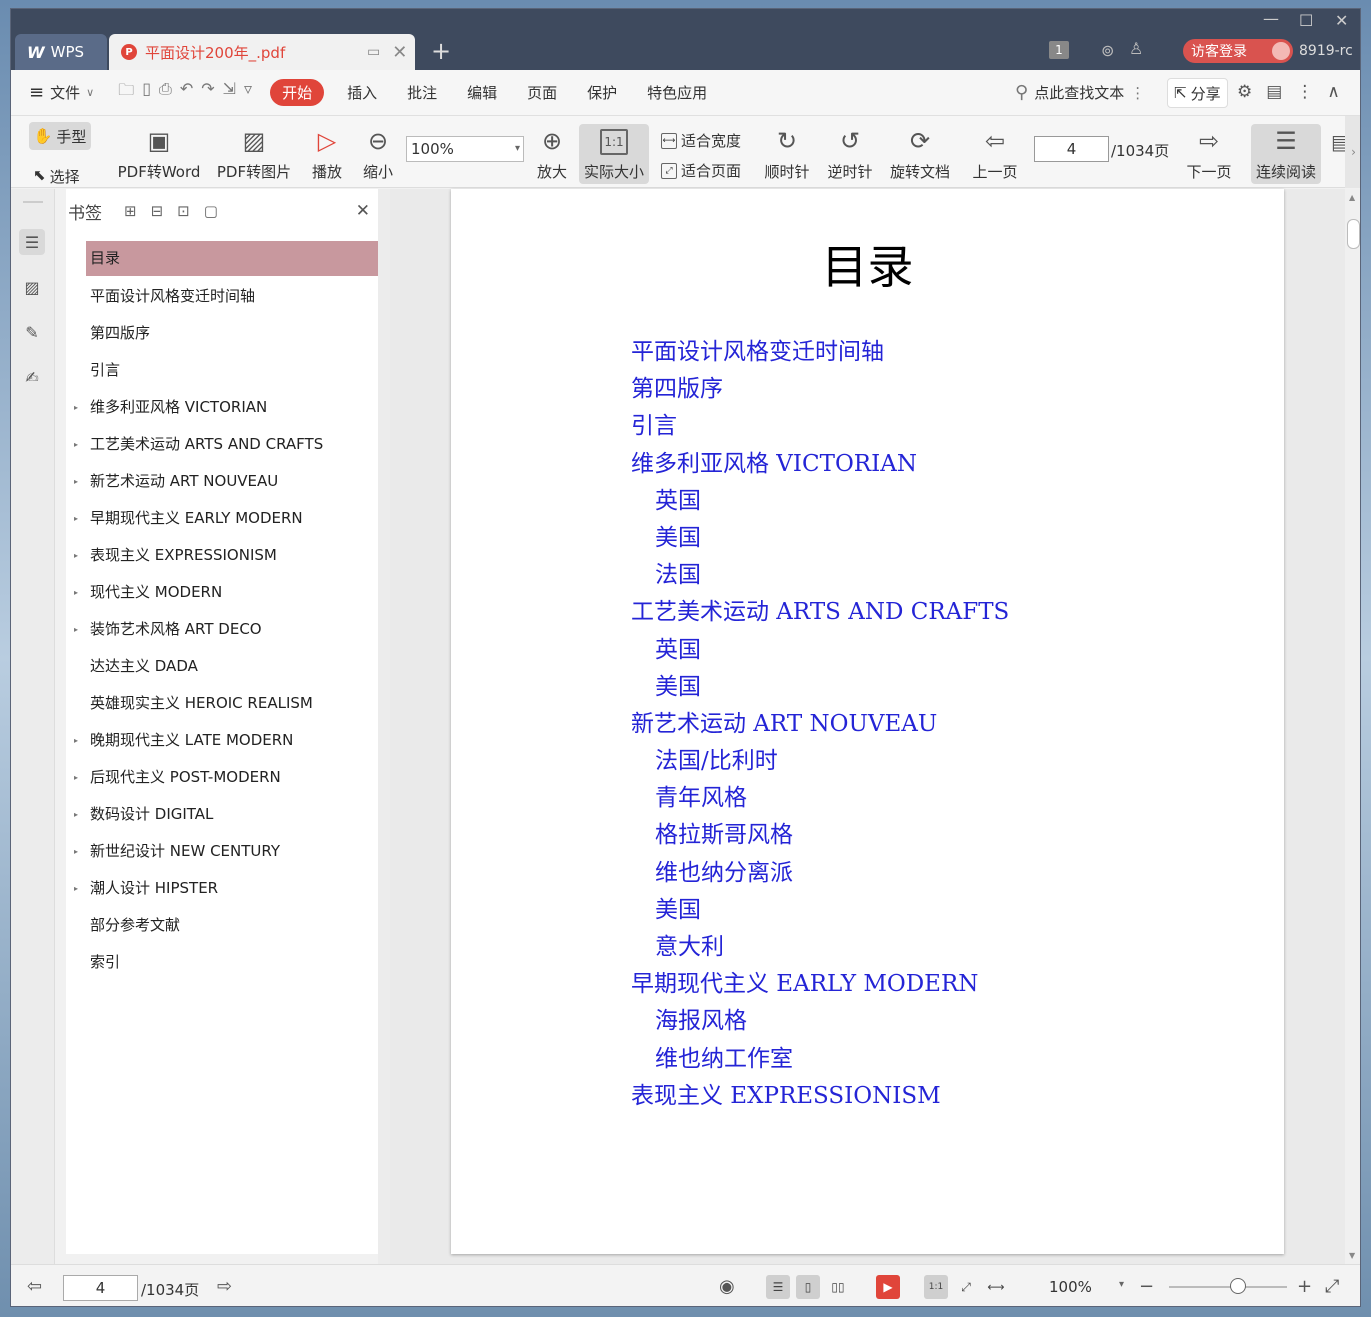 The height and width of the screenshot is (1317, 1371). What do you see at coordinates (1271, 18) in the screenshot?
I see `minimize-icon: —` at bounding box center [1271, 18].